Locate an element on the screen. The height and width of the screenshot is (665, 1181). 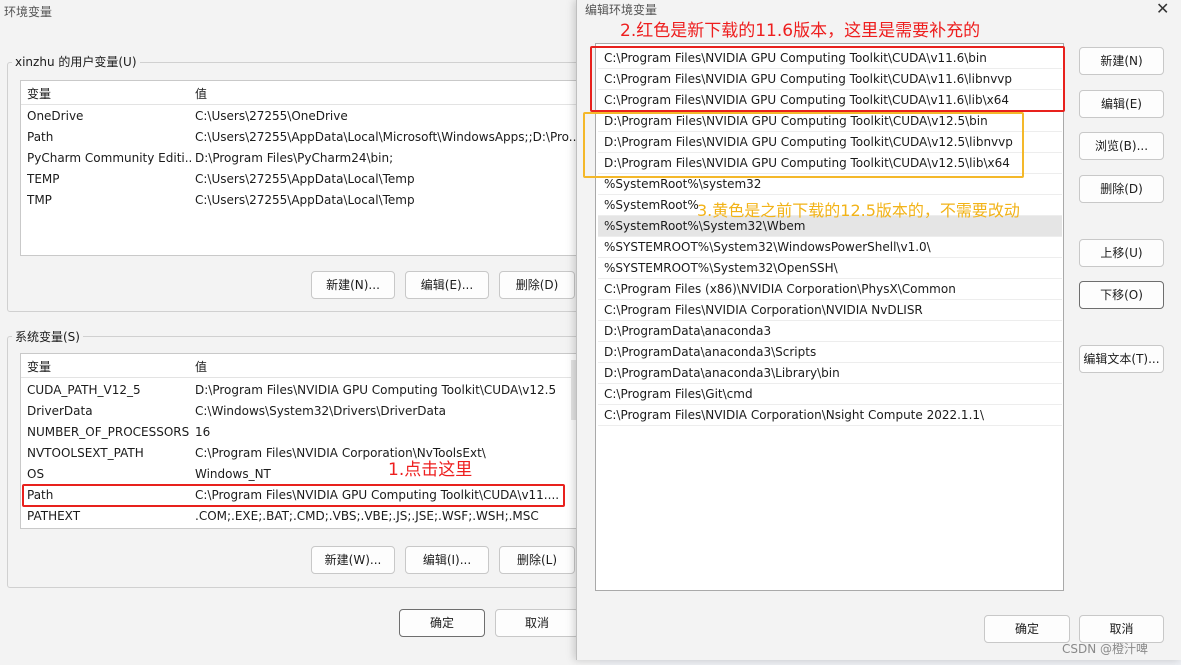
system-variables-label: 系统变量(S) is located at coordinates (47, 336).